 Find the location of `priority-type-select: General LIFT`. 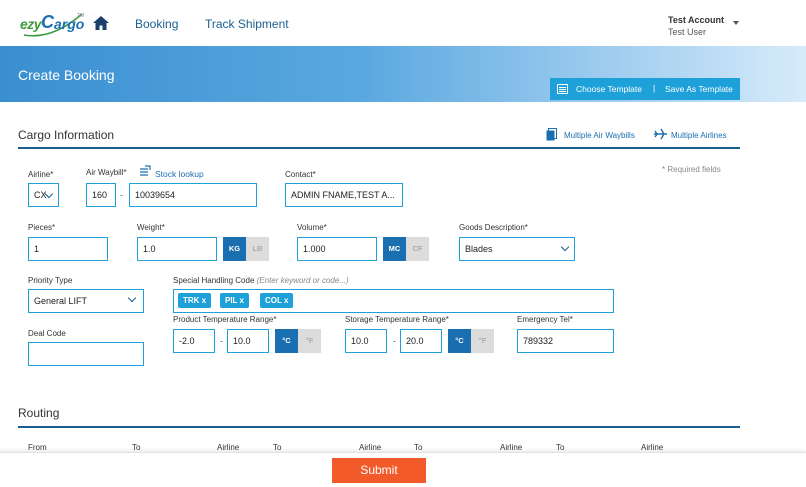

priority-type-select: General LIFT is located at coordinates (86, 301).